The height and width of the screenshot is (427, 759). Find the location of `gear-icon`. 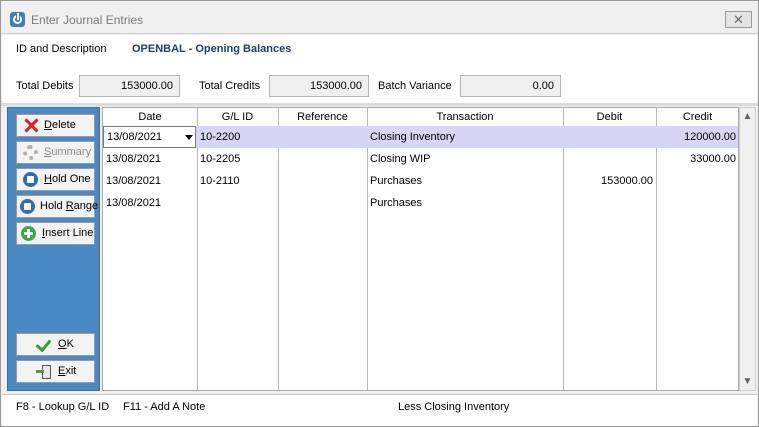

gear-icon is located at coordinates (30, 152).